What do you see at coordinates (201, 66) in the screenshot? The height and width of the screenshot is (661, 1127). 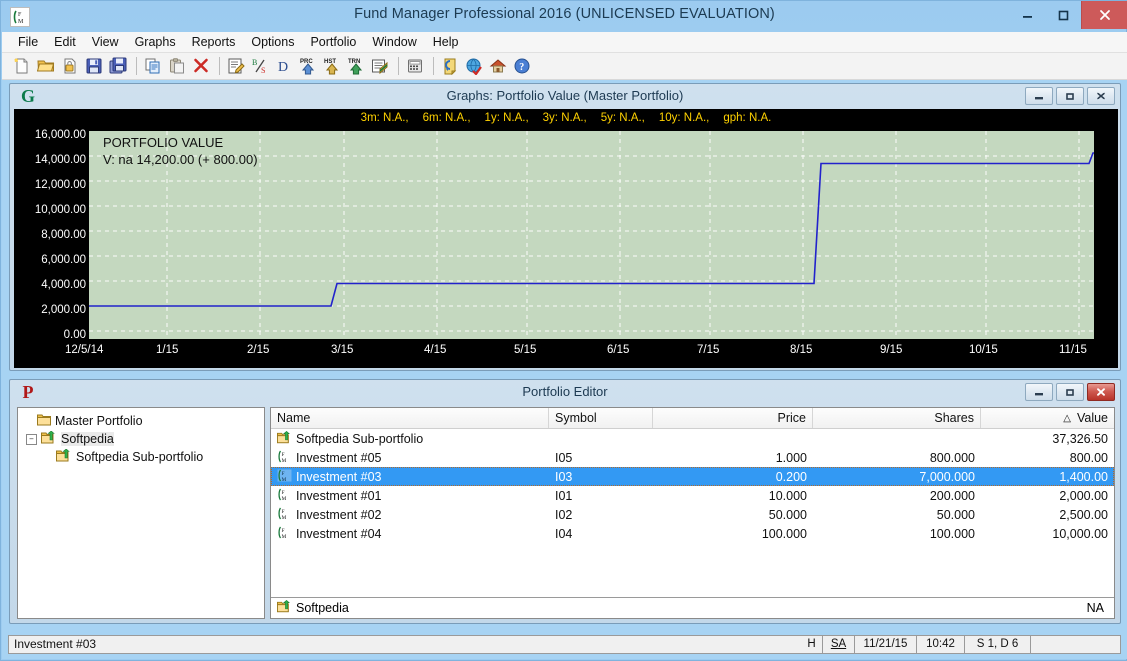 I see `delete-icon` at bounding box center [201, 66].